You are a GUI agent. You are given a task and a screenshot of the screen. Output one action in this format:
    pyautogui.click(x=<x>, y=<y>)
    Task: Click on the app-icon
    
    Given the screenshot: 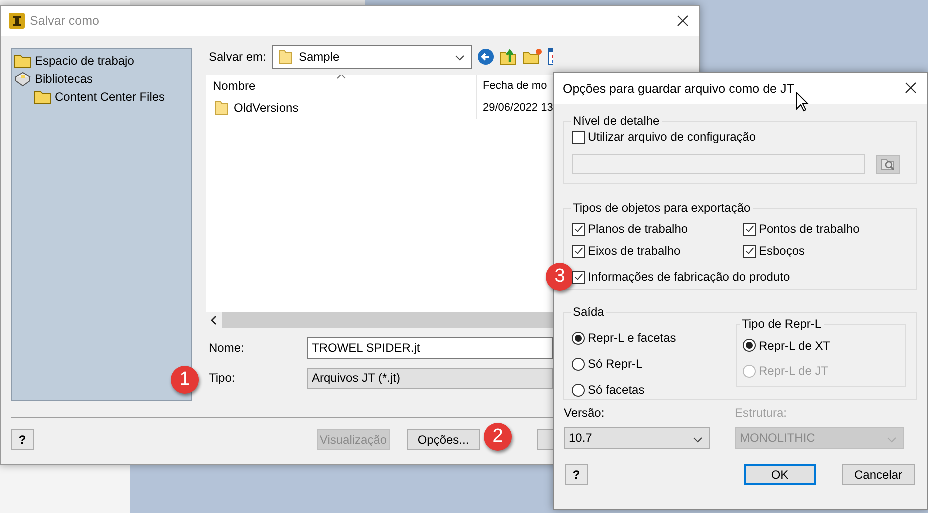 What is the action you would take?
    pyautogui.click(x=17, y=21)
    